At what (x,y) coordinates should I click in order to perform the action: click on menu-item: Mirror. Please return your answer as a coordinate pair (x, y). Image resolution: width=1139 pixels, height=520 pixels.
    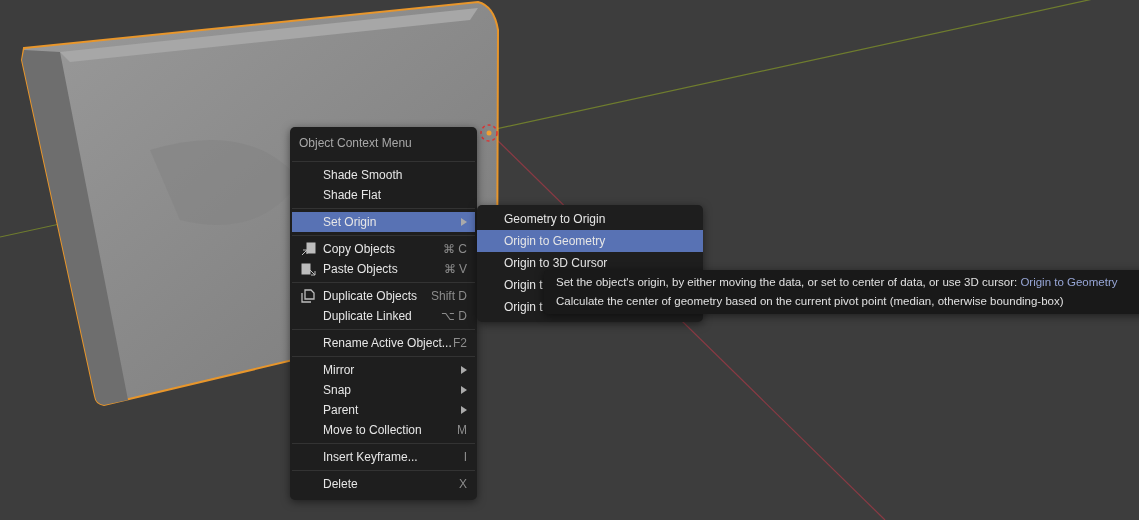
    Looking at the image, I should click on (383, 370).